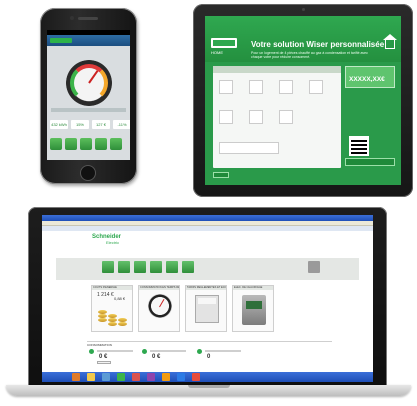  What do you see at coordinates (120, 298) in the screenshot?
I see `card-subvalue: 0,88 €` at bounding box center [120, 298].